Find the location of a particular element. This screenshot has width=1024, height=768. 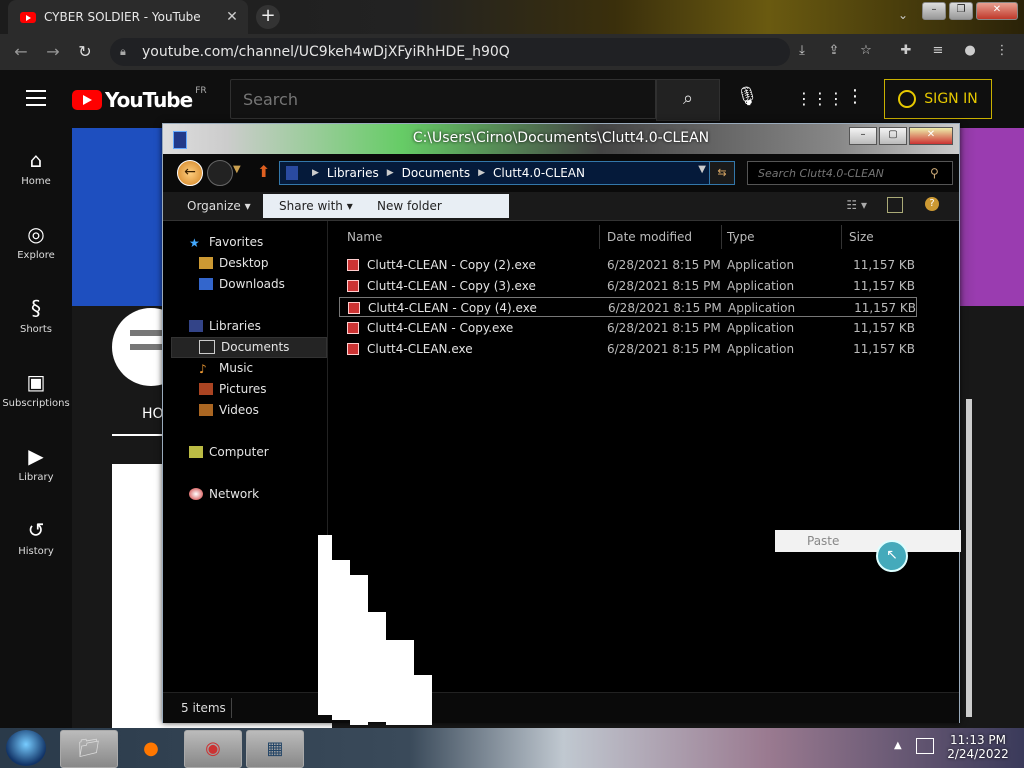

start-button is located at coordinates (26, 748).